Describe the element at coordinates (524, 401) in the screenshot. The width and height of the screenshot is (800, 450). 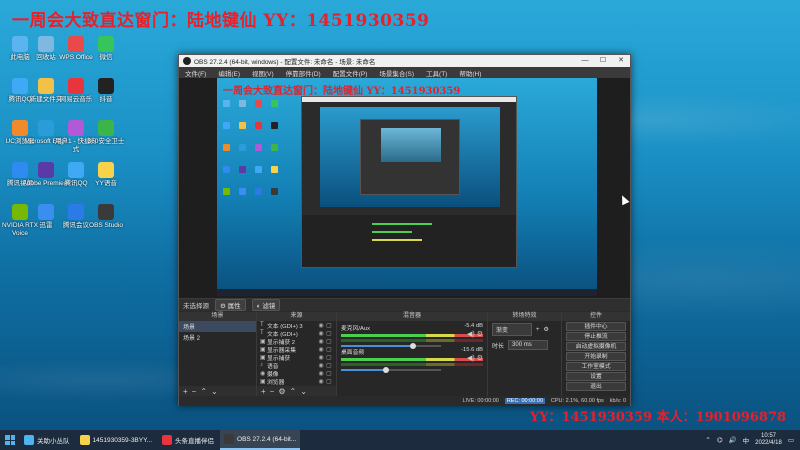
I see `rec-status: REC: 00:00:00` at that location.